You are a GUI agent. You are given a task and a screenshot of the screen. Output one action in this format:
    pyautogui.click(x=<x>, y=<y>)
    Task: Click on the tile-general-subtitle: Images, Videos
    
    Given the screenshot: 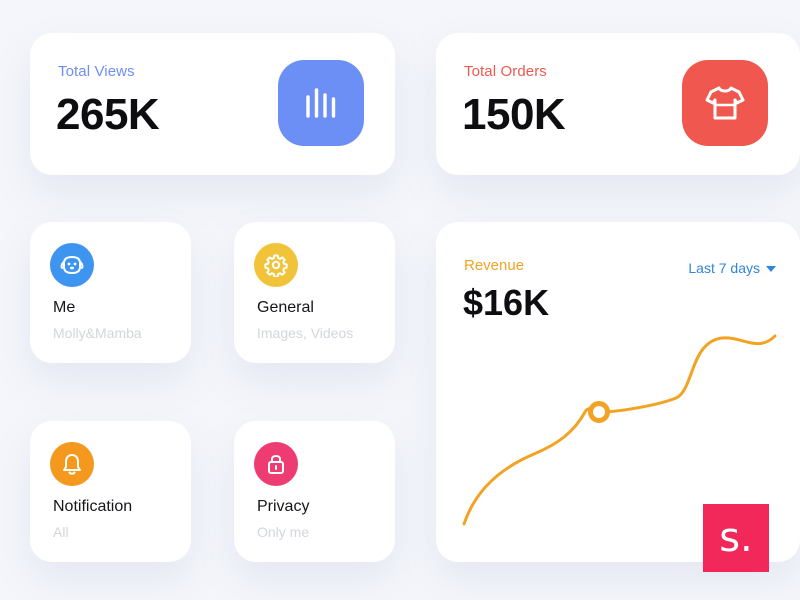 What is the action you would take?
    pyautogui.click(x=305, y=333)
    